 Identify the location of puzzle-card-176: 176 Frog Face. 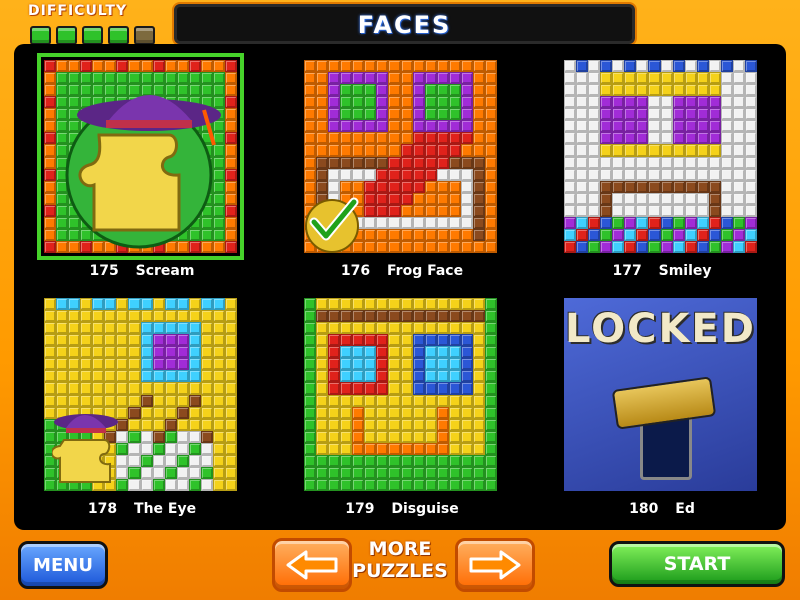
(402, 164).